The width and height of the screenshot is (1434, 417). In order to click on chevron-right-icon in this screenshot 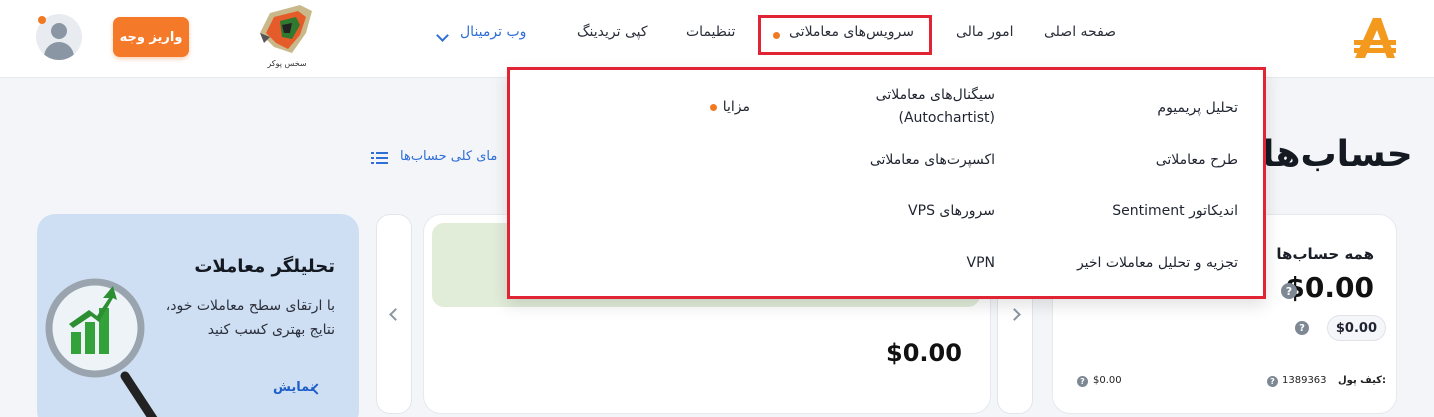, I will do `click(1014, 314)`.